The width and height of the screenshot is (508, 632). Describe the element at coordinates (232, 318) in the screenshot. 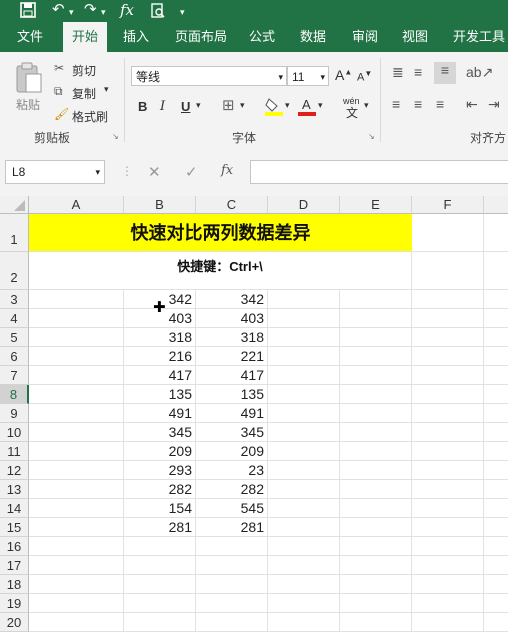

I see `cell: 403` at that location.